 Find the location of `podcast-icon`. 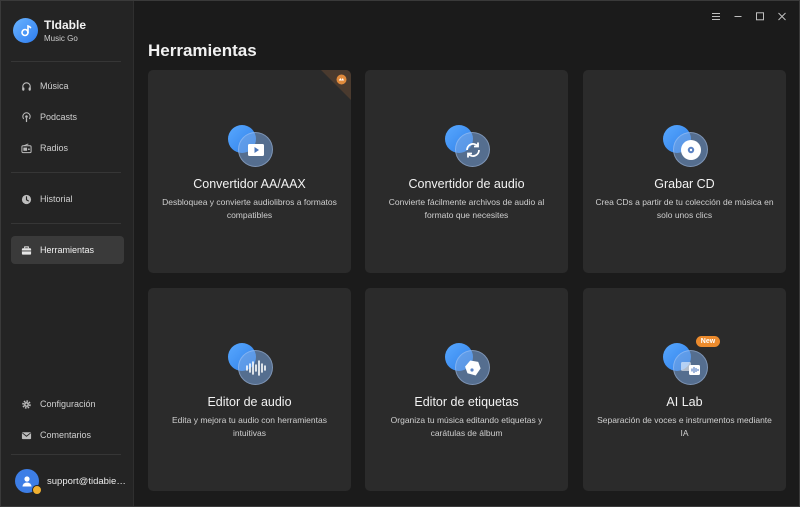

podcast-icon is located at coordinates (26, 117).